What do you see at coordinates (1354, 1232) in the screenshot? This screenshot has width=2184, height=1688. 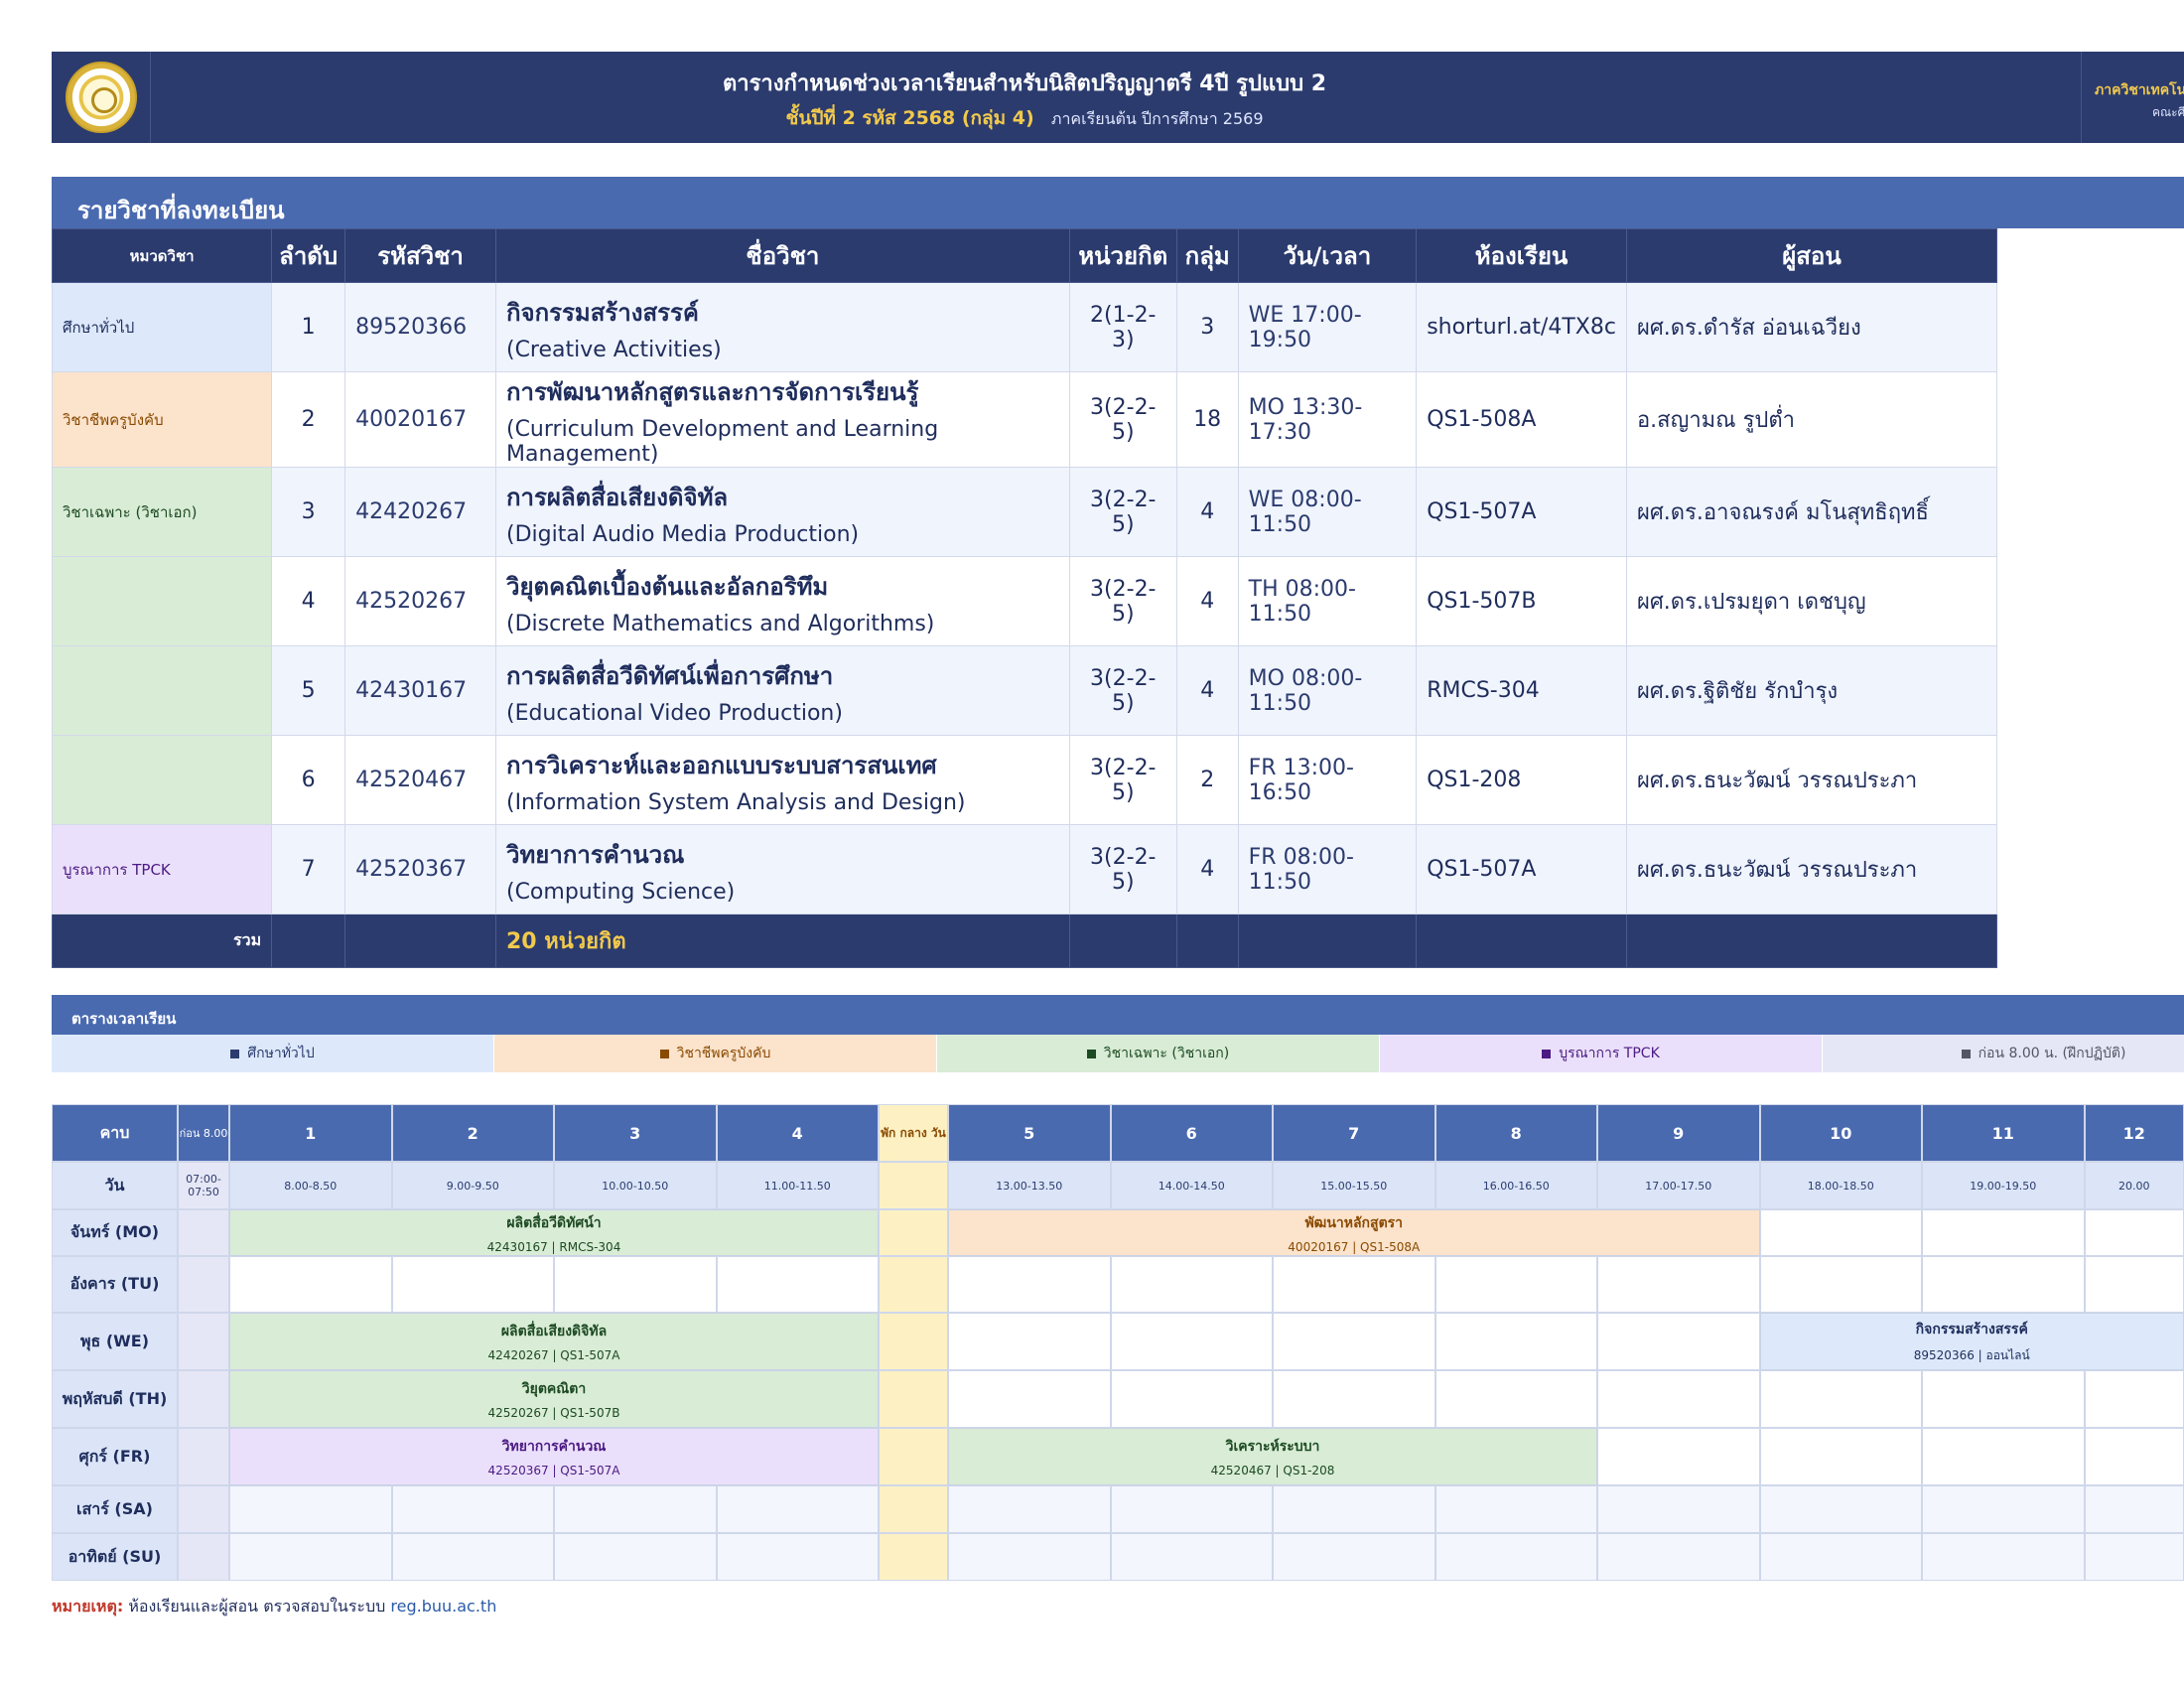 I see `class-block: พัฒนาหลักสูตรา 40020167 | QS1-508A` at bounding box center [1354, 1232].